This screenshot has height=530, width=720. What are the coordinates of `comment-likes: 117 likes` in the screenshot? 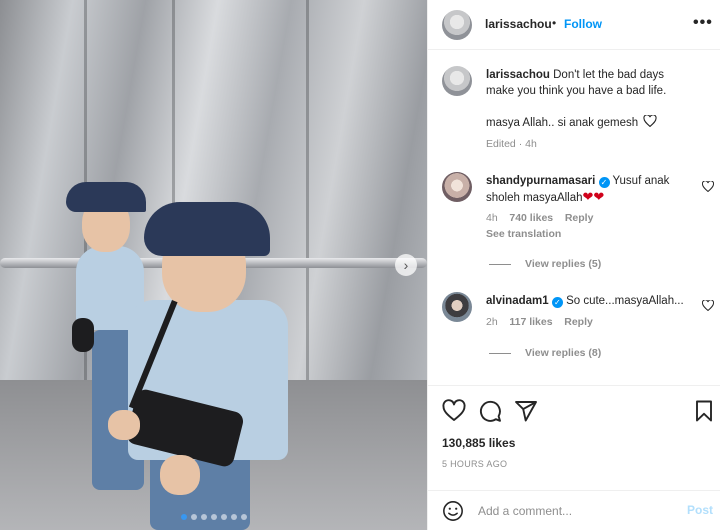 It's located at (530, 322).